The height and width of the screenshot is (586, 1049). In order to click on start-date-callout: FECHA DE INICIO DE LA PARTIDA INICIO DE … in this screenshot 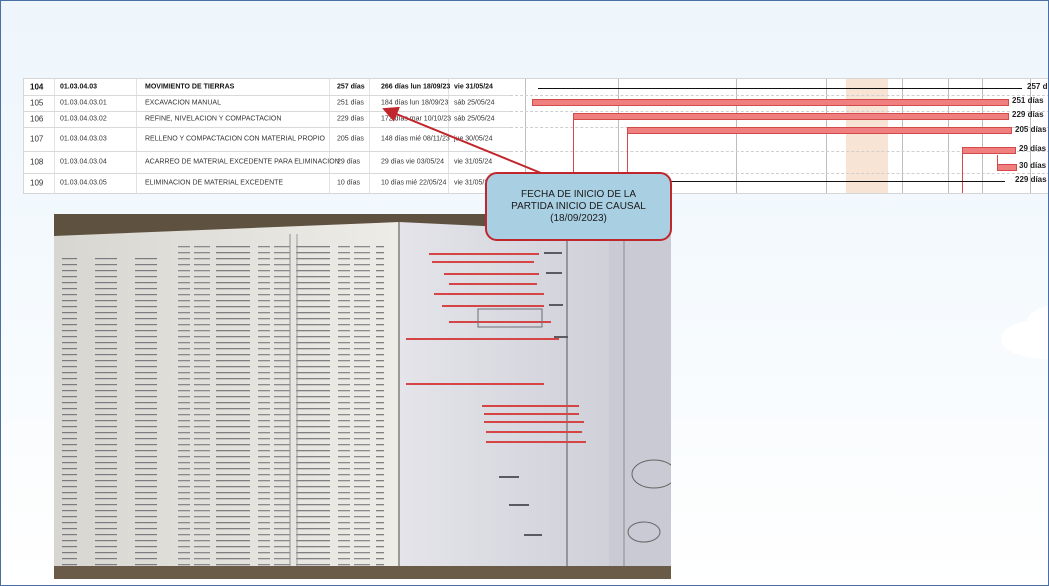, I will do `click(578, 206)`.